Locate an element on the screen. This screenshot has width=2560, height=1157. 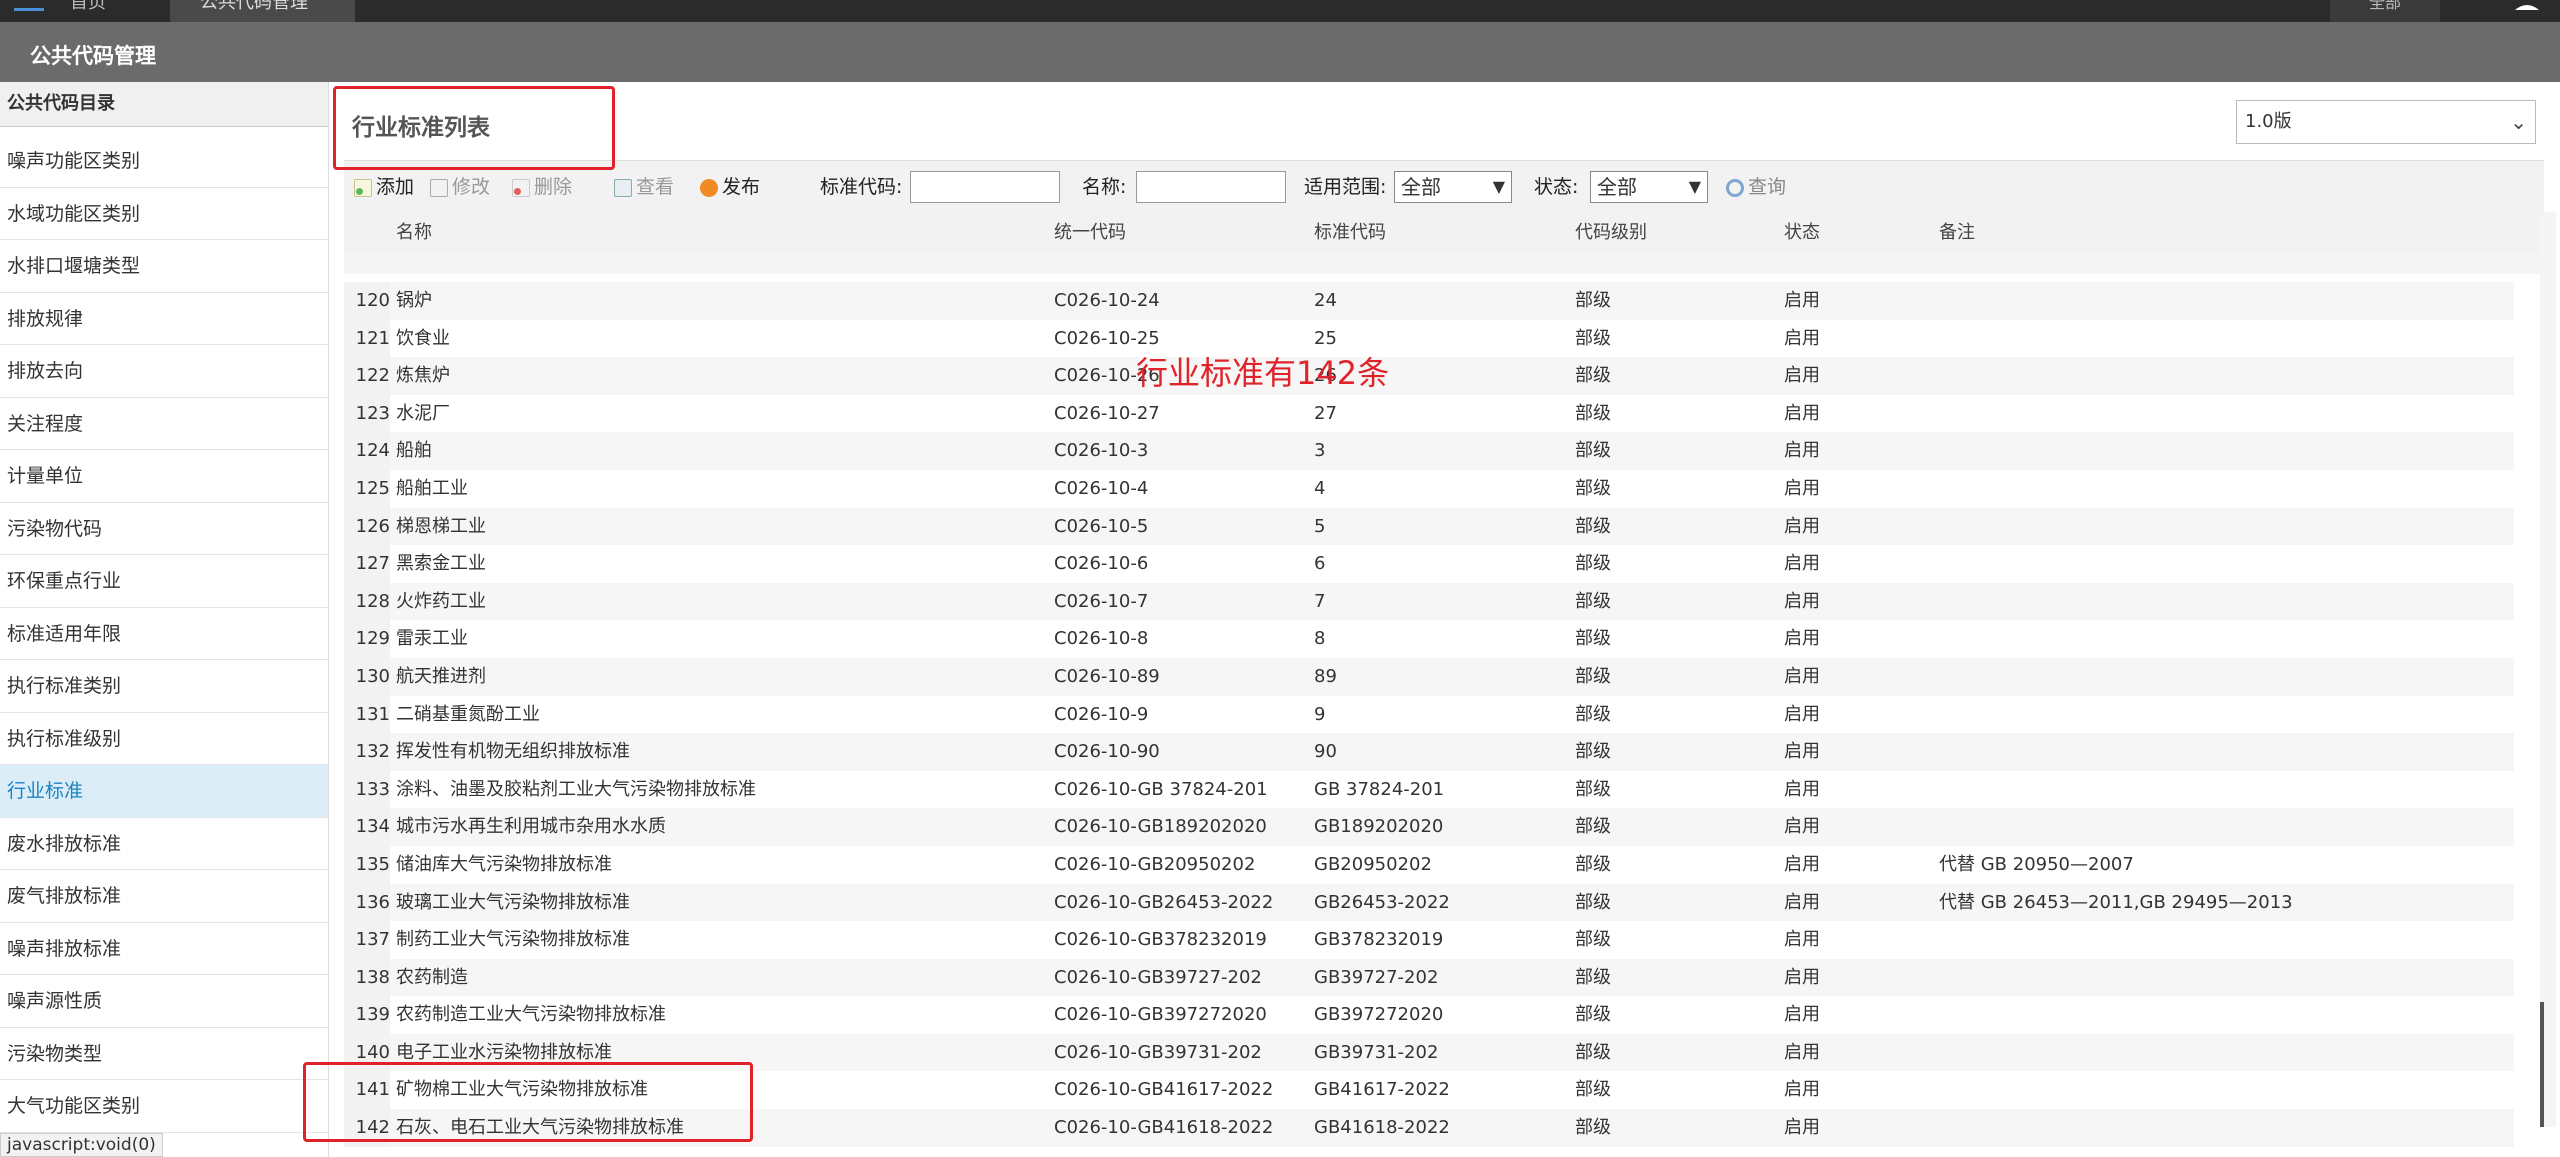
std-code-label: 标准代码: is located at coordinates (861, 187).